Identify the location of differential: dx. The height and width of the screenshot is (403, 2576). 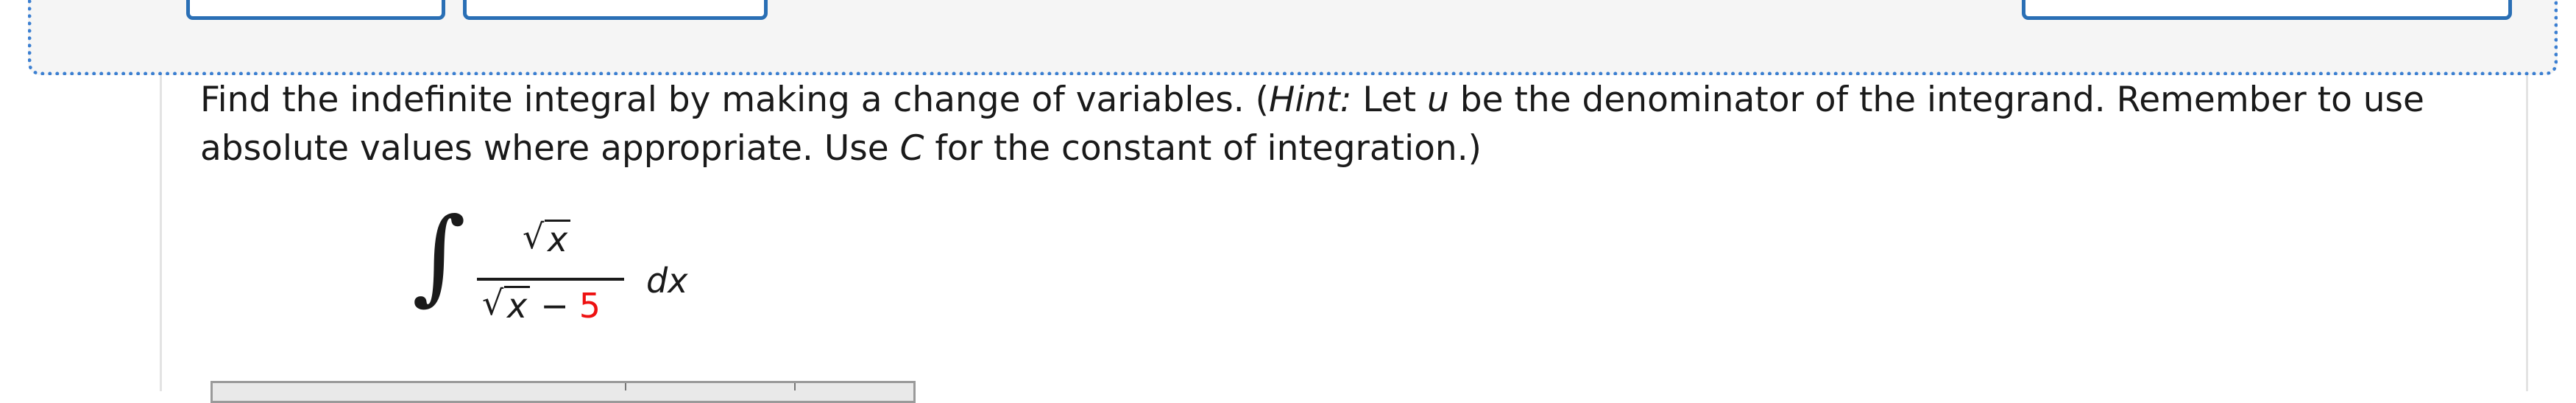
(667, 281).